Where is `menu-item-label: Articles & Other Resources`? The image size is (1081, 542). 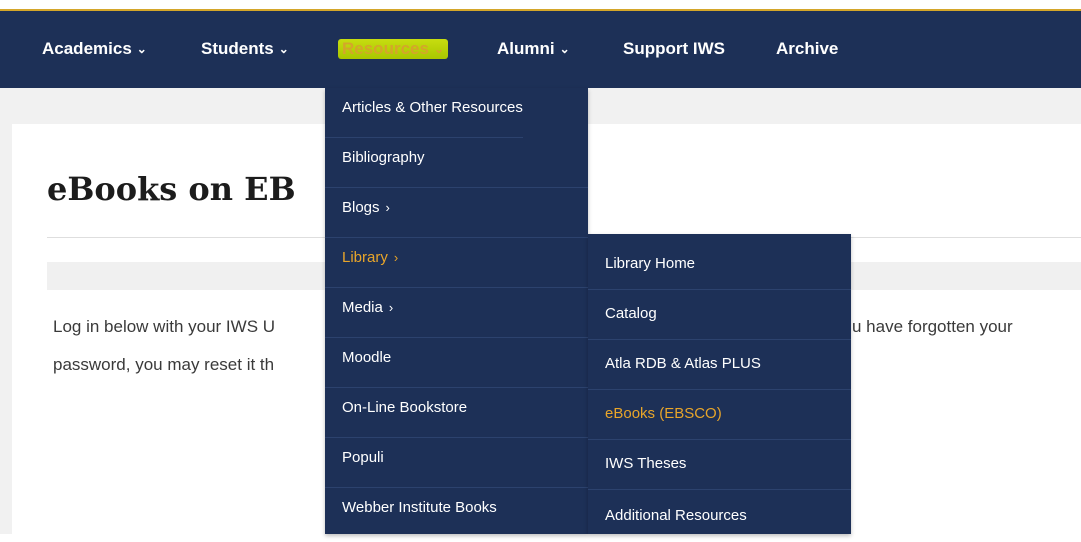 menu-item-label: Articles & Other Resources is located at coordinates (432, 107).